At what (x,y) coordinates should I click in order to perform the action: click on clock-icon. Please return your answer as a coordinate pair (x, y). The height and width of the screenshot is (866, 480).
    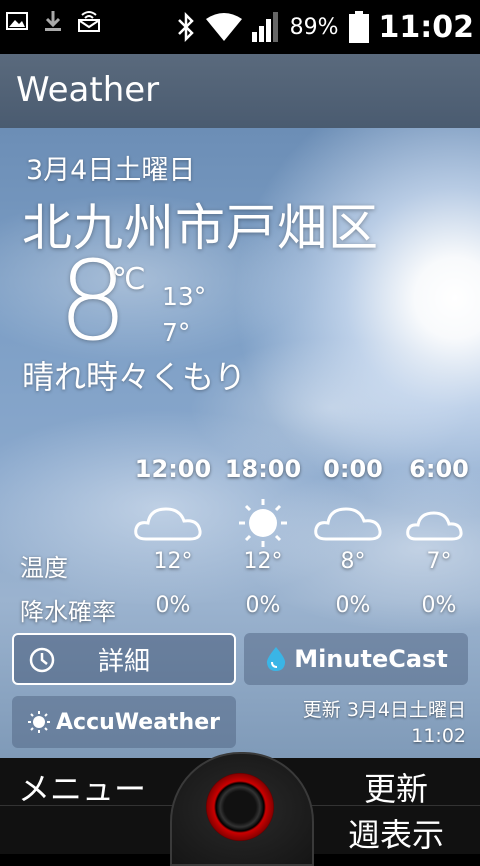
    Looking at the image, I should click on (42, 660).